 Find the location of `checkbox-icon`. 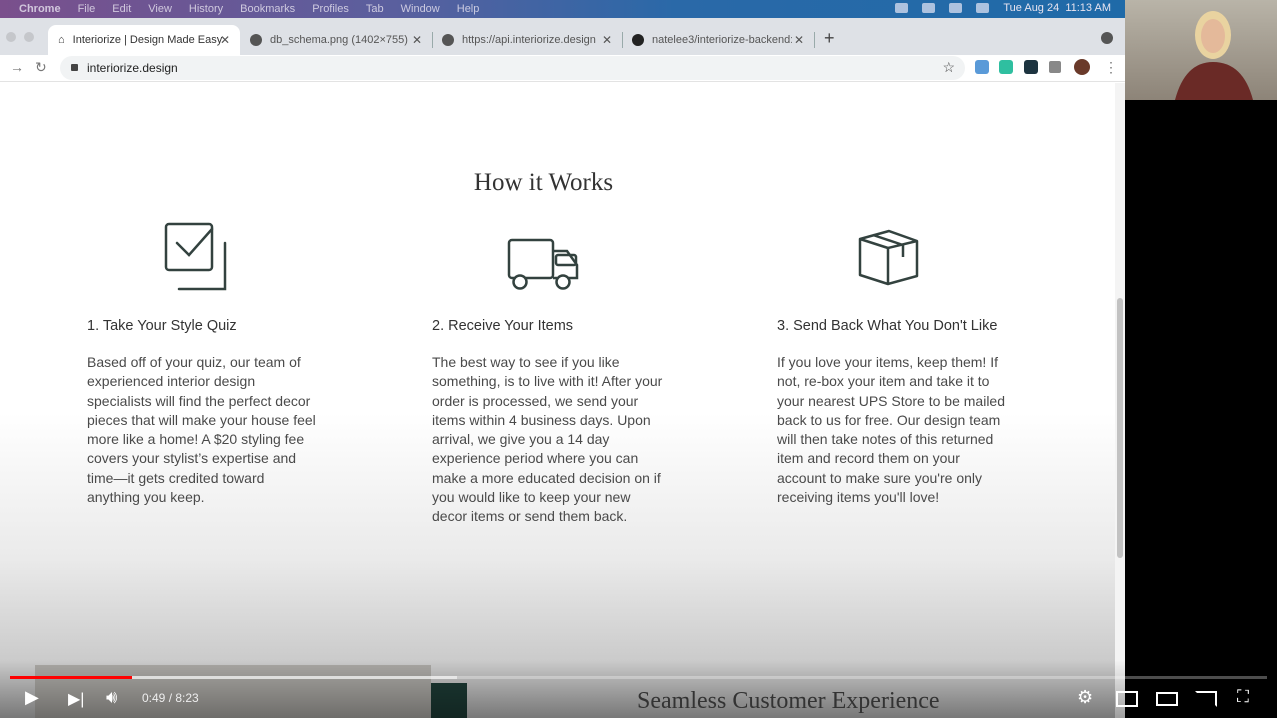

checkbox-icon is located at coordinates (195, 256).